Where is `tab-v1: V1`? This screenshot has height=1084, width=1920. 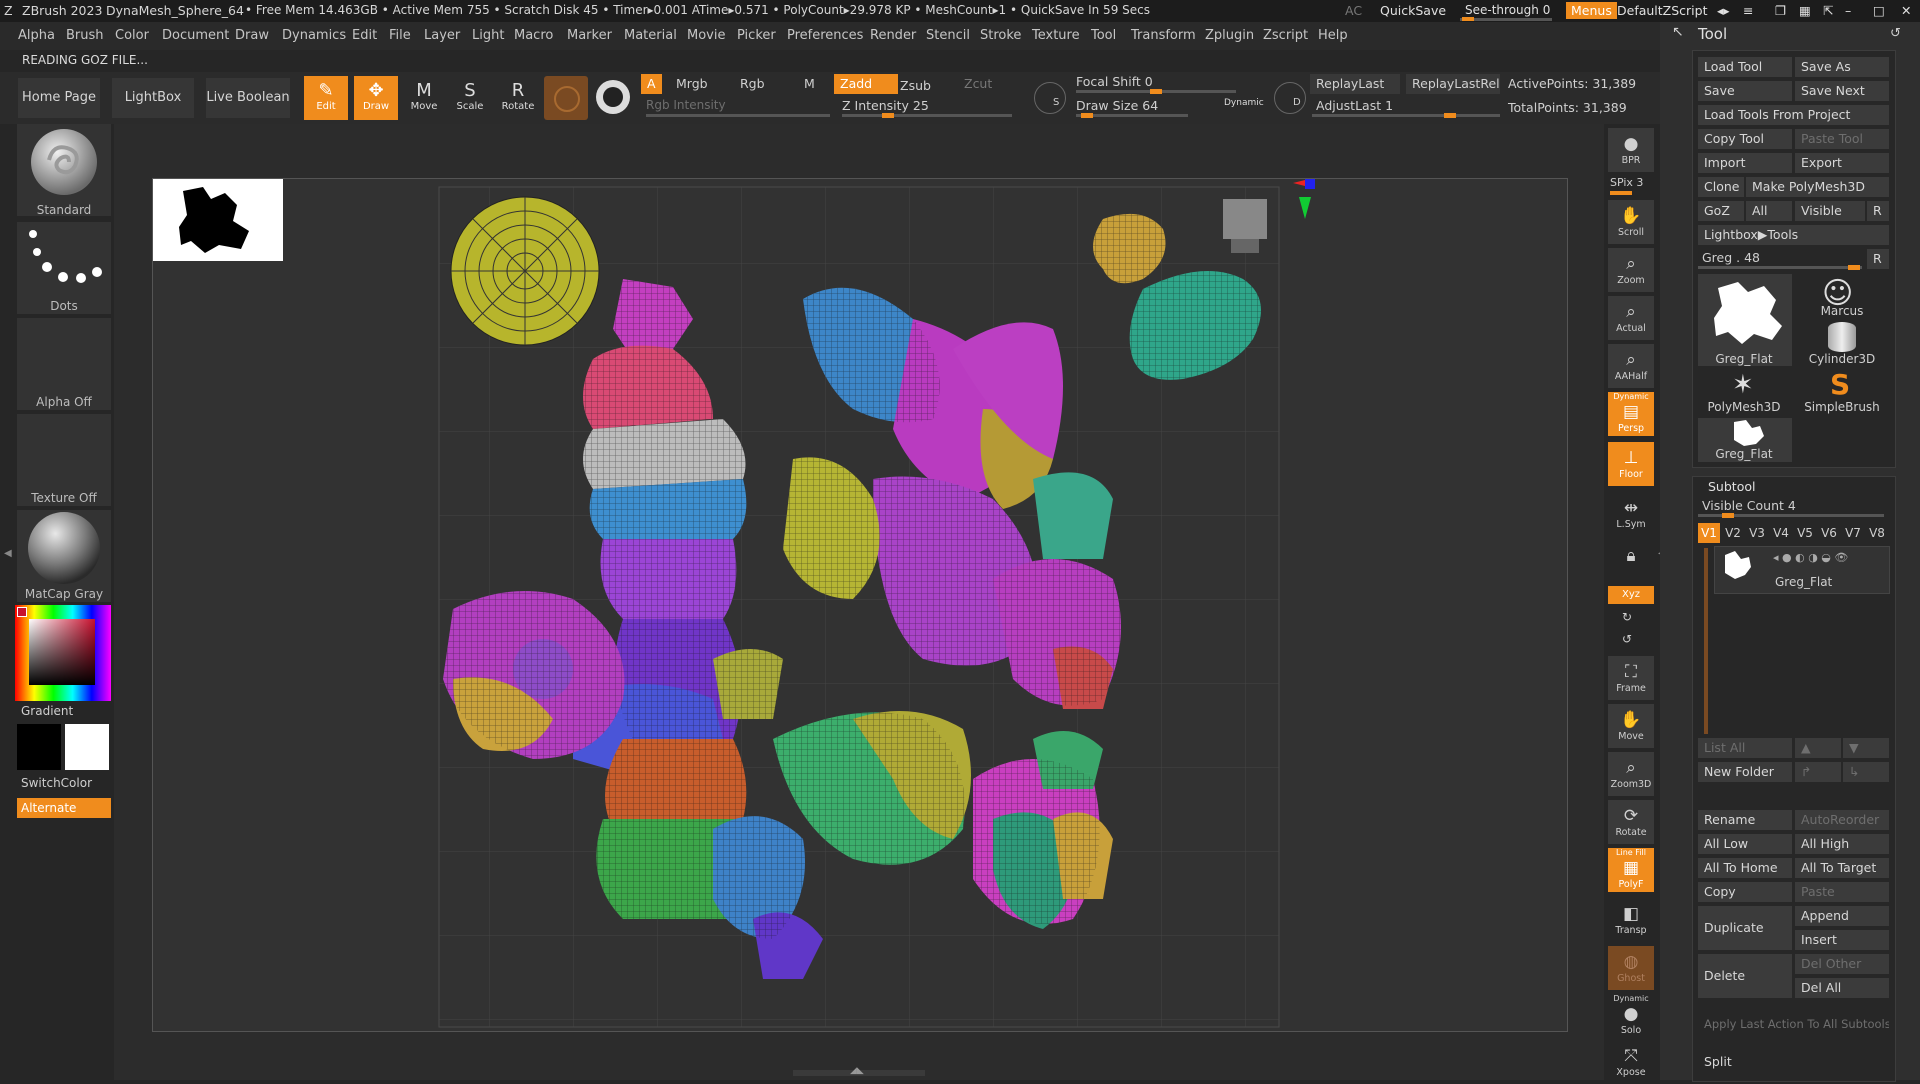 tab-v1: V1 is located at coordinates (1709, 533).